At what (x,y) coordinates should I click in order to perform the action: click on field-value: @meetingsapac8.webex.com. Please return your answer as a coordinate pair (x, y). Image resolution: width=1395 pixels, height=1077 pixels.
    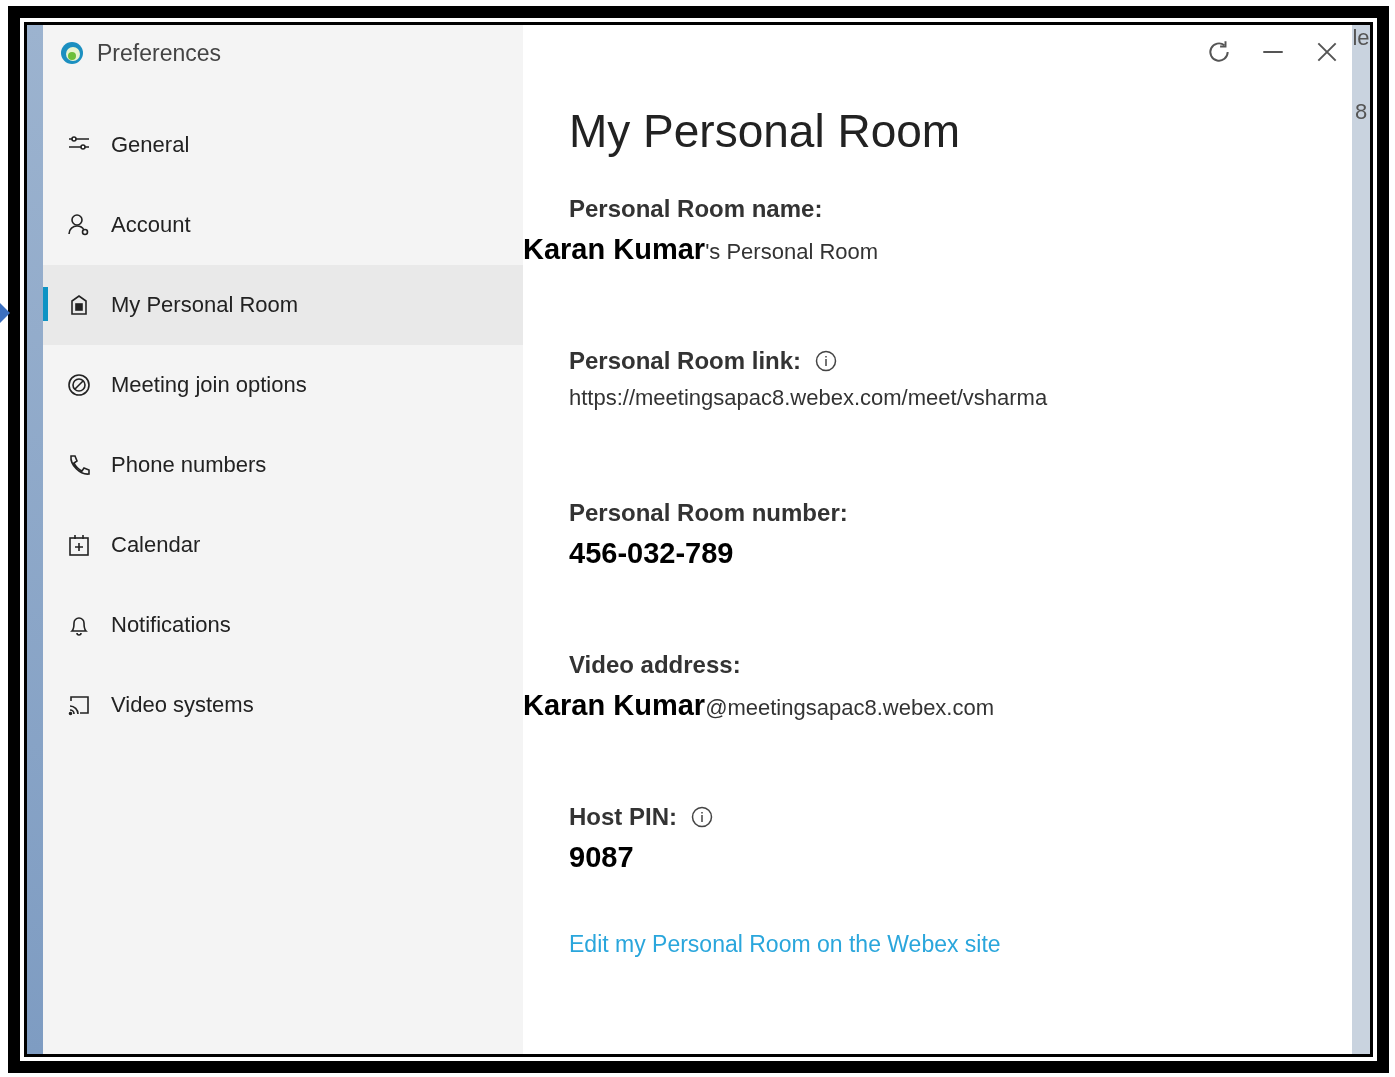
    Looking at the image, I should click on (850, 708).